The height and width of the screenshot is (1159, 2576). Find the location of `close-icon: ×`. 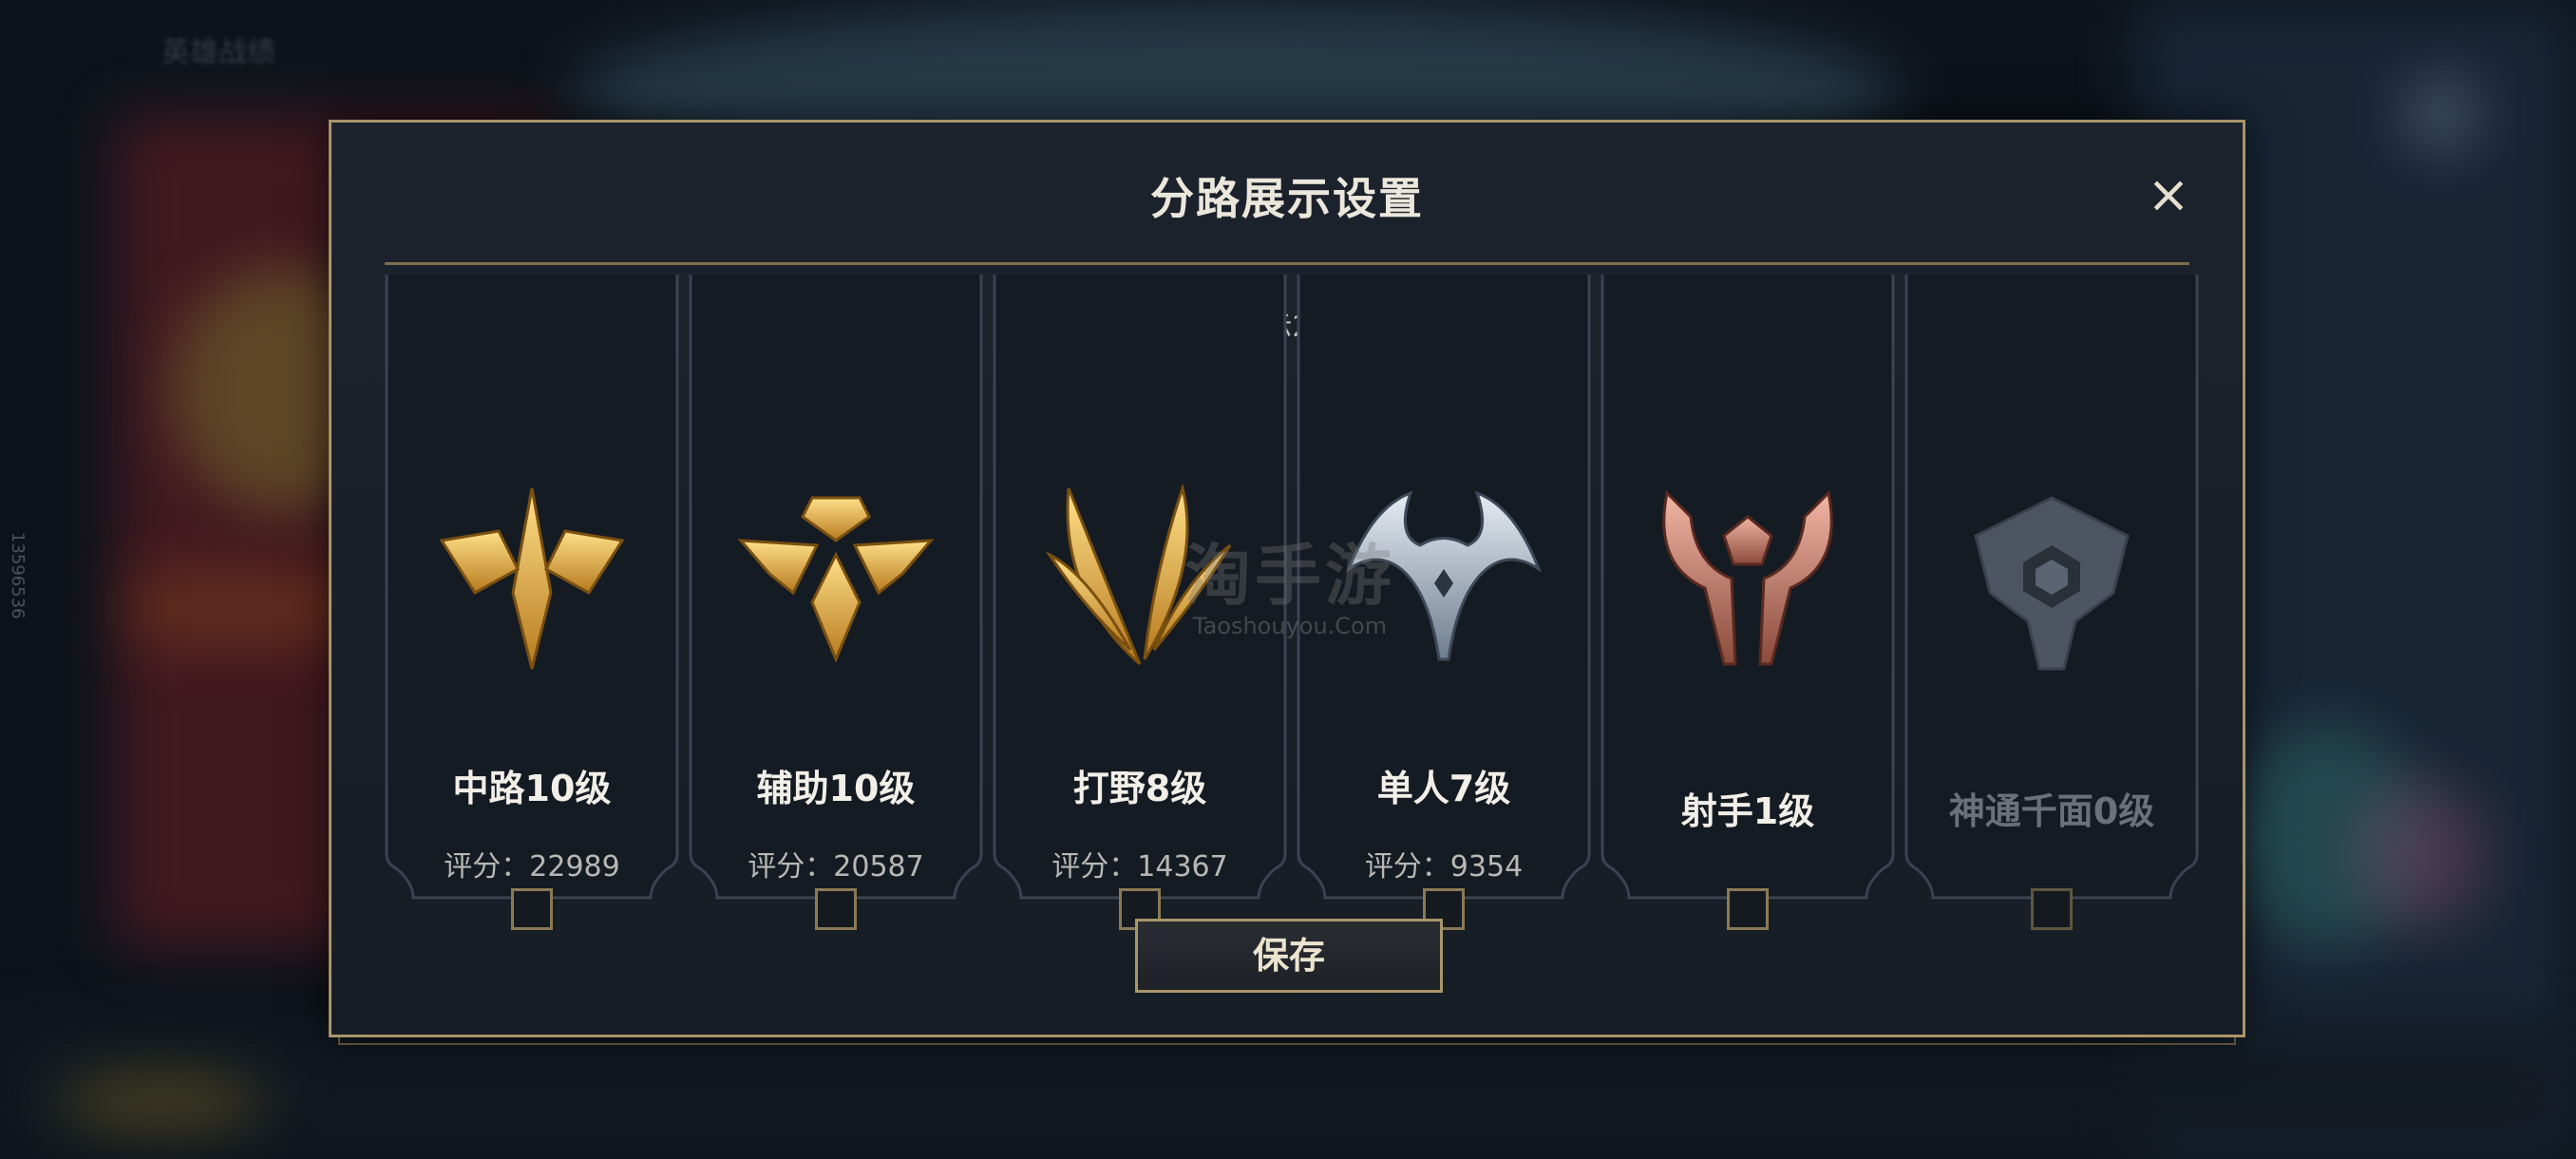

close-icon: × is located at coordinates (2168, 194).